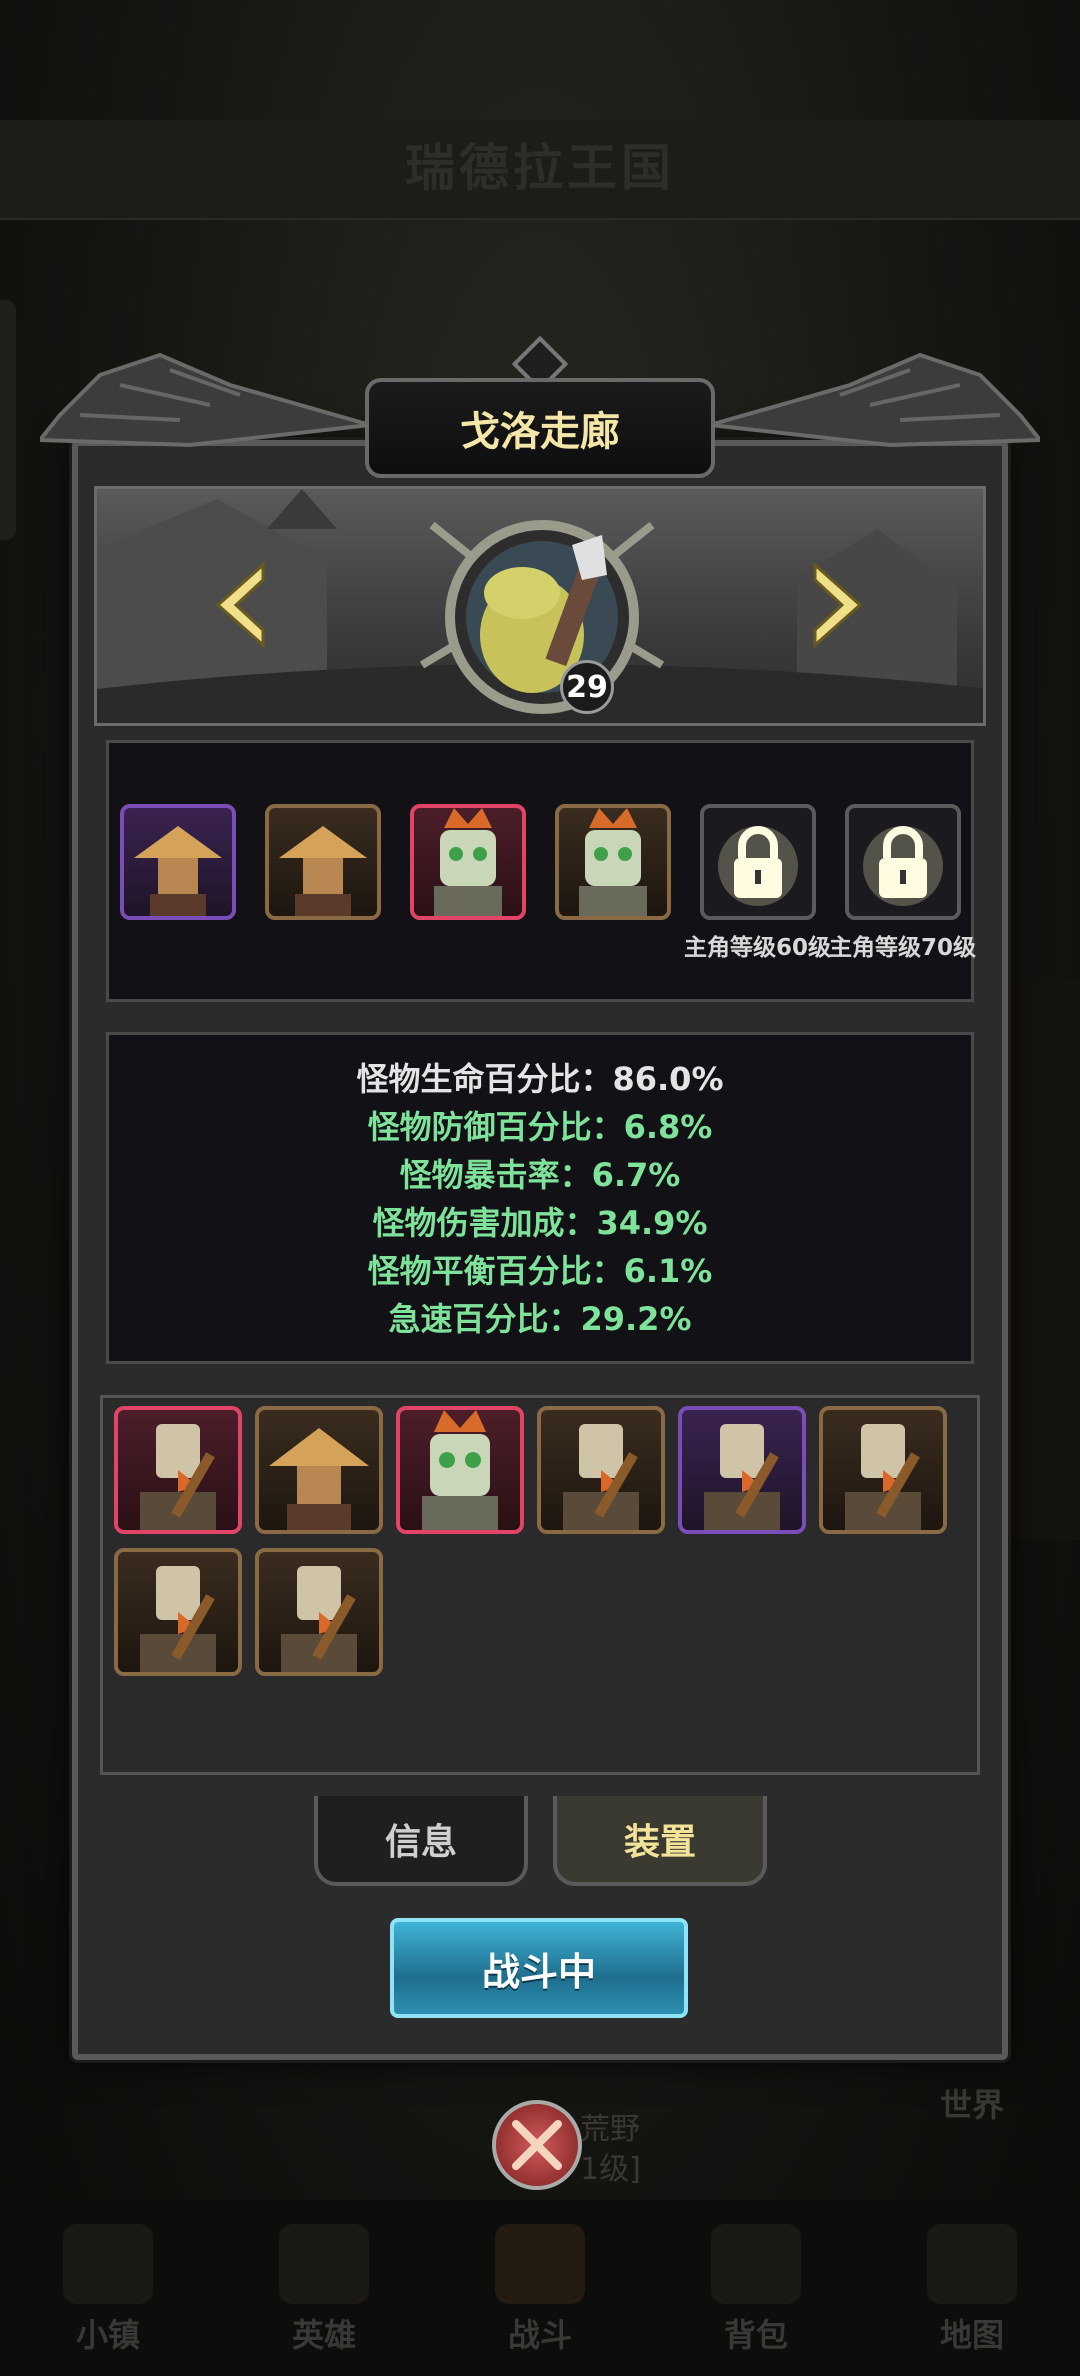  I want to click on slot-6-unlock-text: 主角等级70级, so click(903, 948).